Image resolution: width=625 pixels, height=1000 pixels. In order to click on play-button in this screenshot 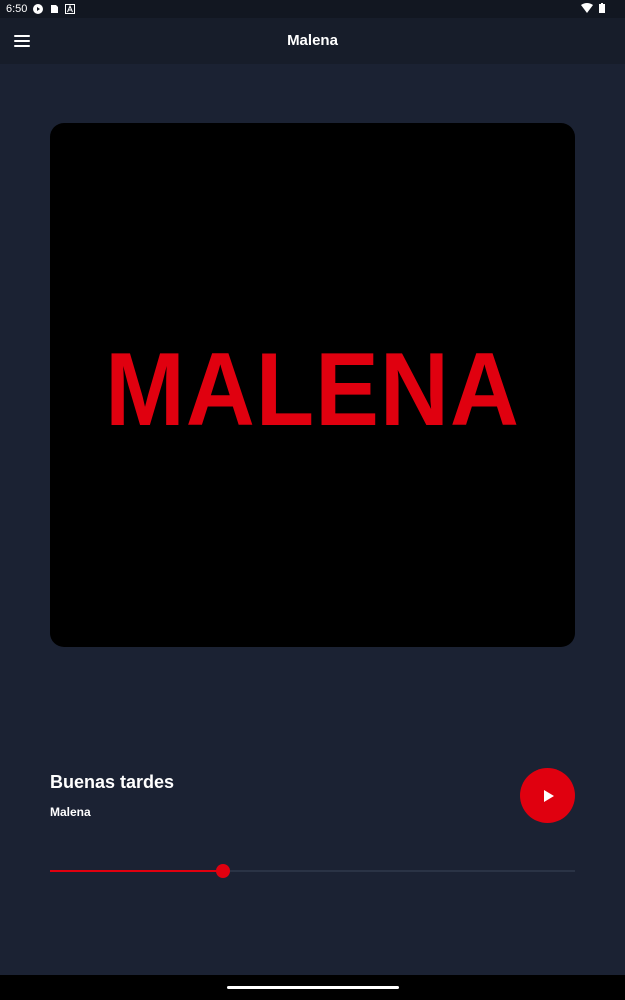, I will do `click(547, 795)`.